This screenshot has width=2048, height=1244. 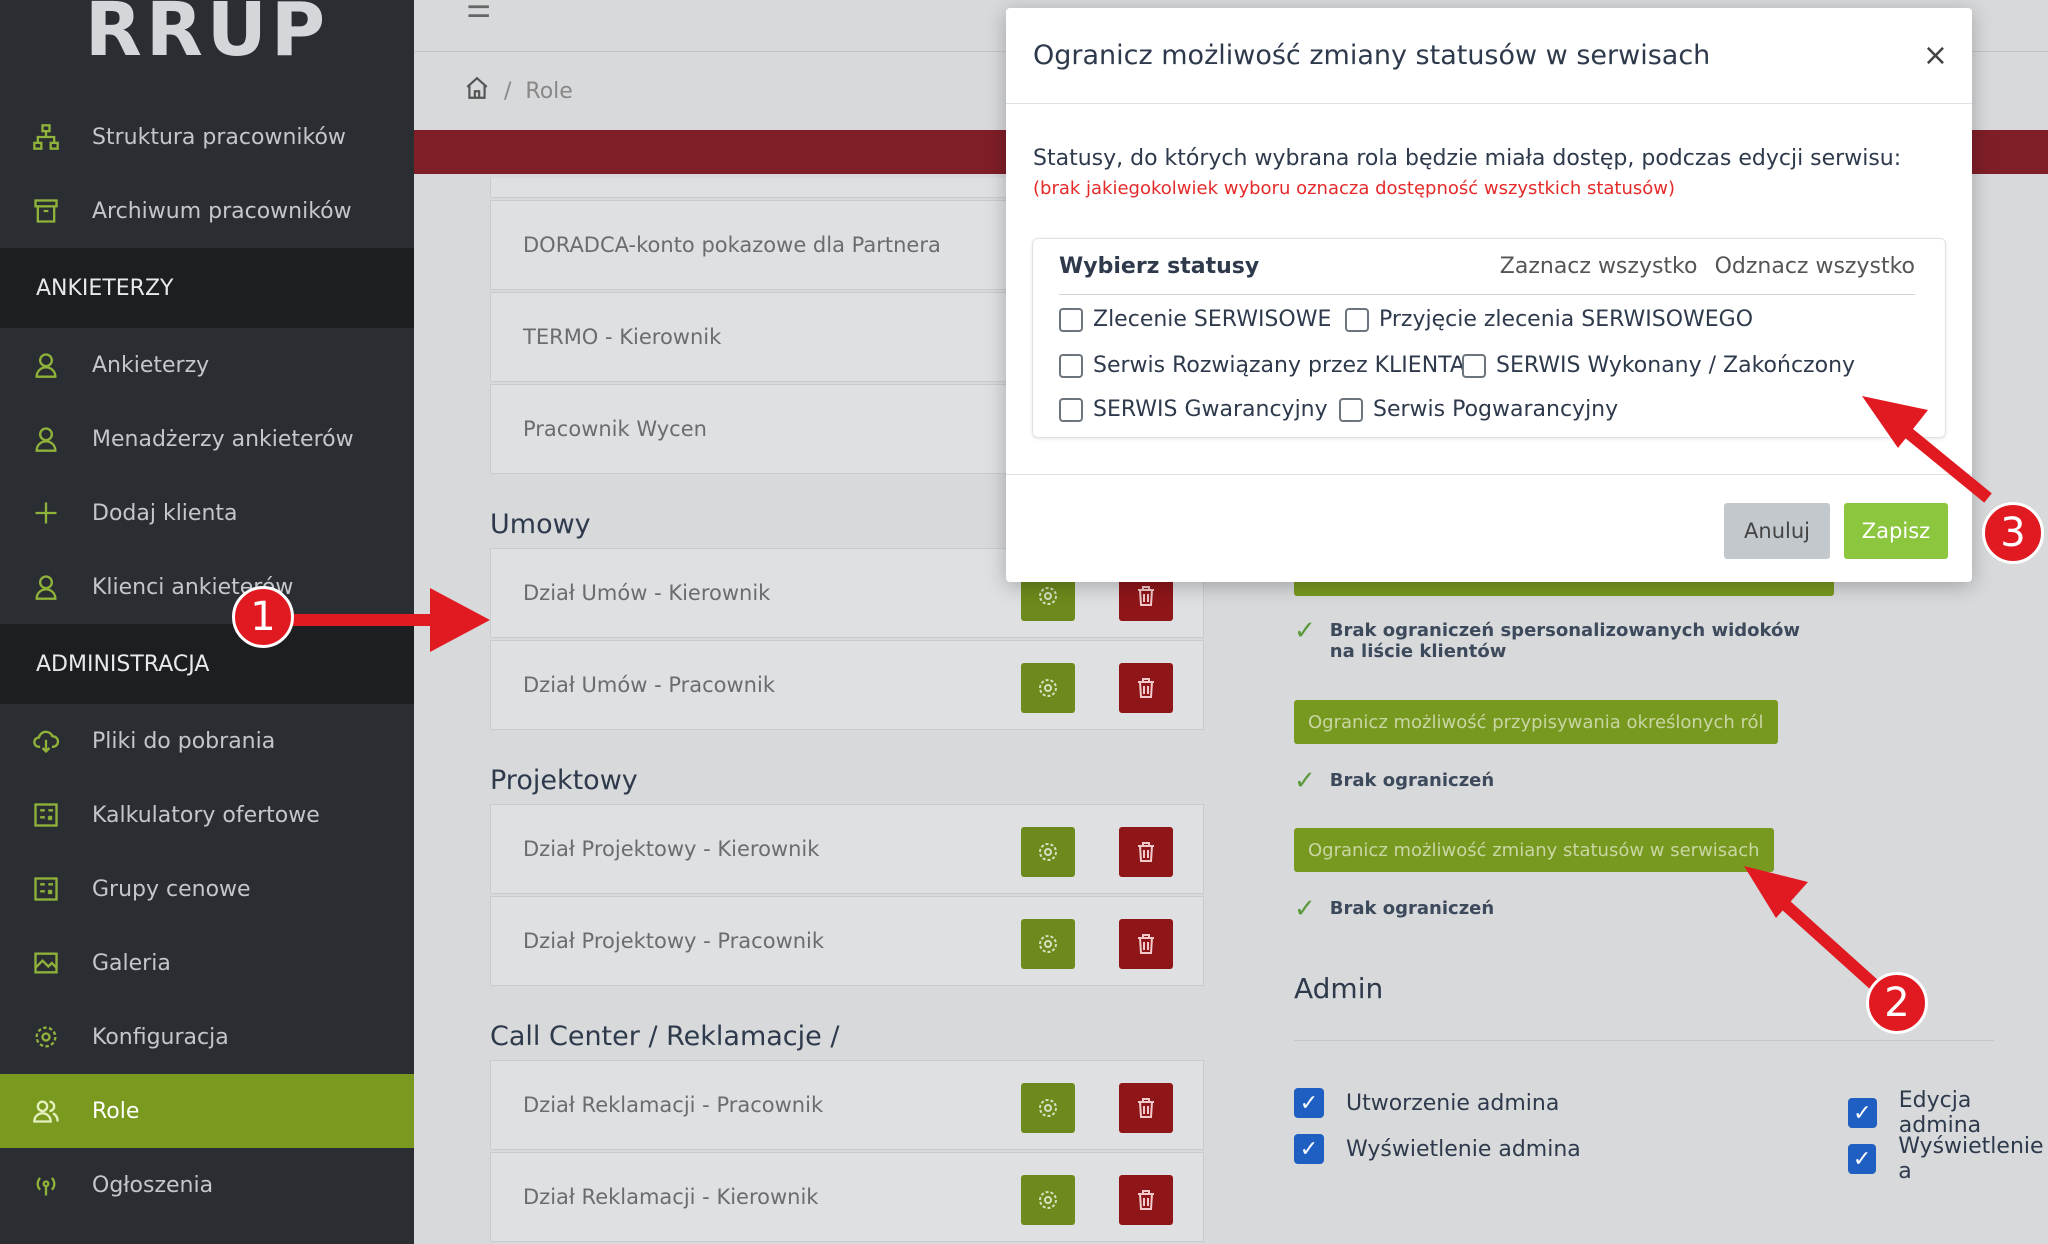 I want to click on sidebar-item-grupy: Grupy cenowe, so click(x=207, y=889).